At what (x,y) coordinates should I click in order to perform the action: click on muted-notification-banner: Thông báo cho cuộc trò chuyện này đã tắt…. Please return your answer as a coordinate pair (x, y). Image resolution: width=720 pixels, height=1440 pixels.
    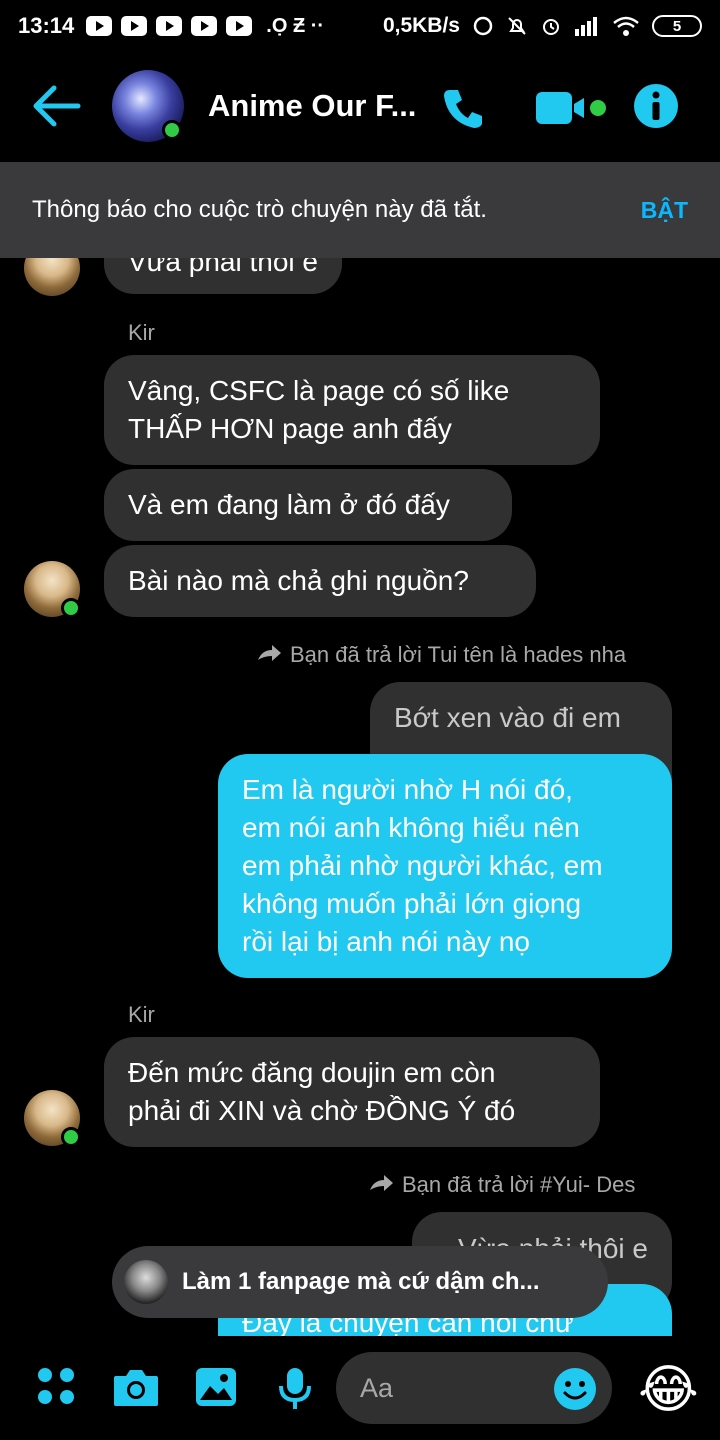
    Looking at the image, I should click on (360, 210).